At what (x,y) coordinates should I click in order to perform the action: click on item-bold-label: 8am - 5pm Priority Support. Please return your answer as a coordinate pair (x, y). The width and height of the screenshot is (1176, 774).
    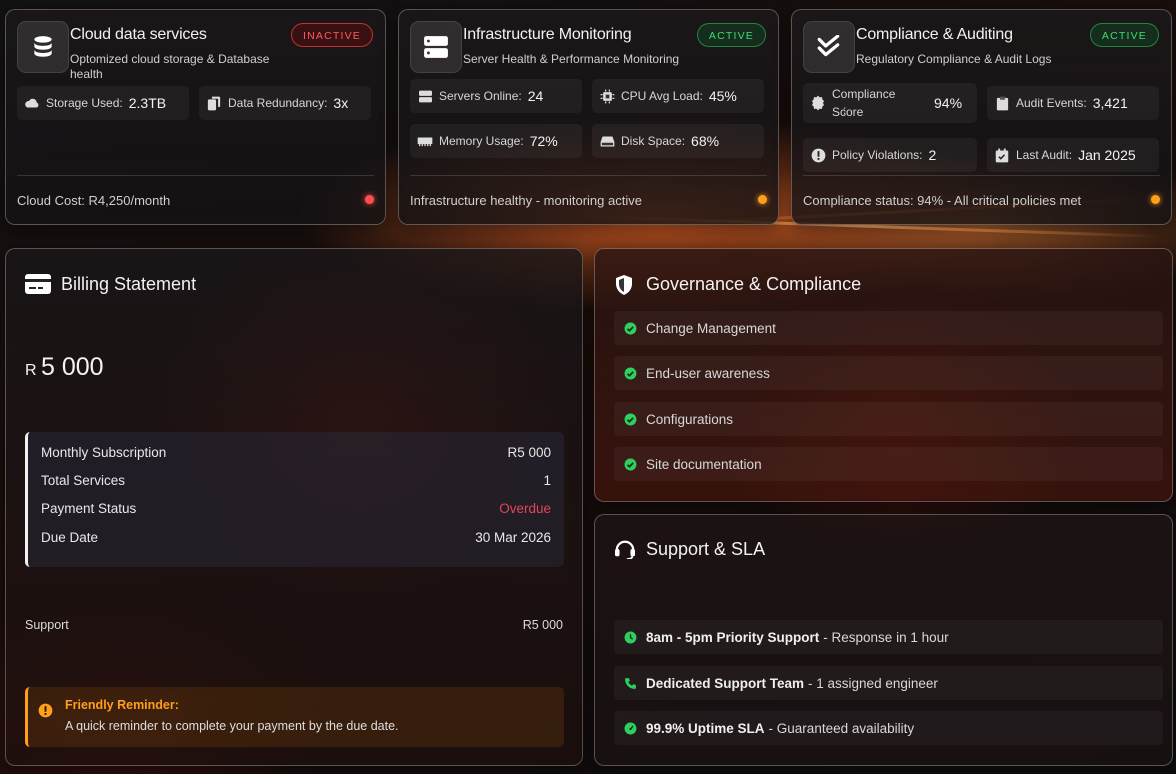
    Looking at the image, I should click on (733, 637).